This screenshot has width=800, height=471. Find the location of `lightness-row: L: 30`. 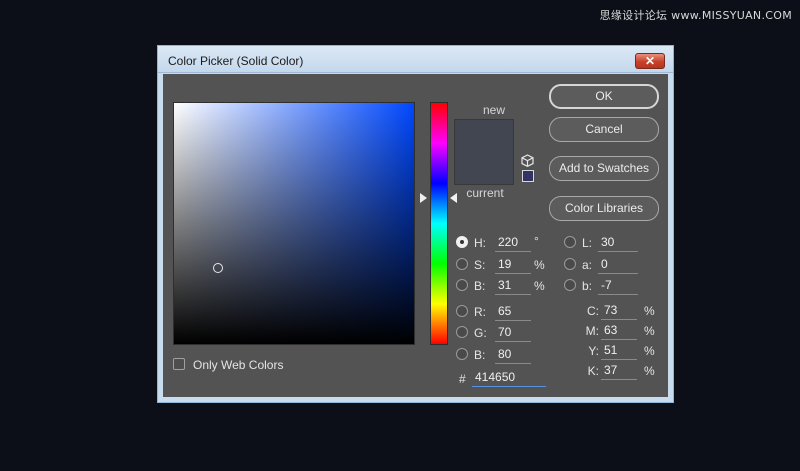

lightness-row: L: 30 is located at coordinates (604, 243).